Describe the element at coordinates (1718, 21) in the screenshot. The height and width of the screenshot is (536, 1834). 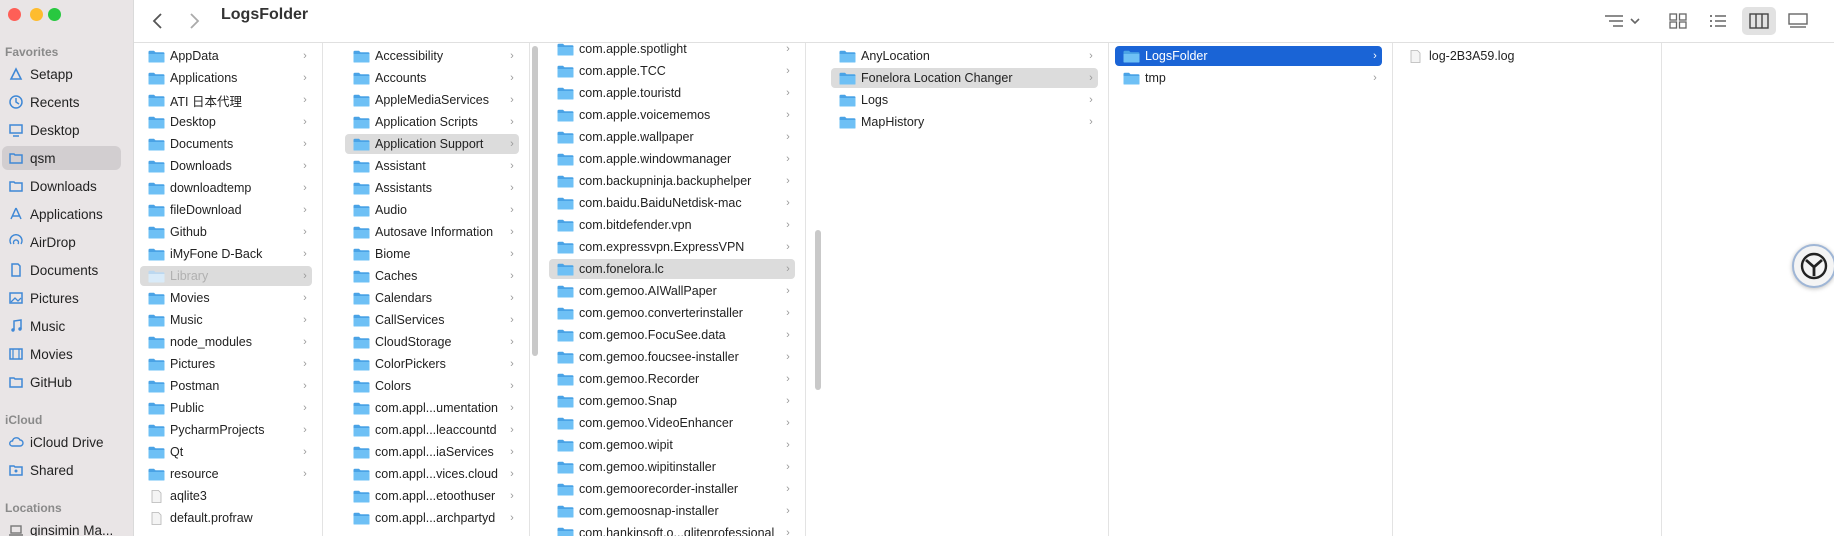
I see `list-view-button` at that location.